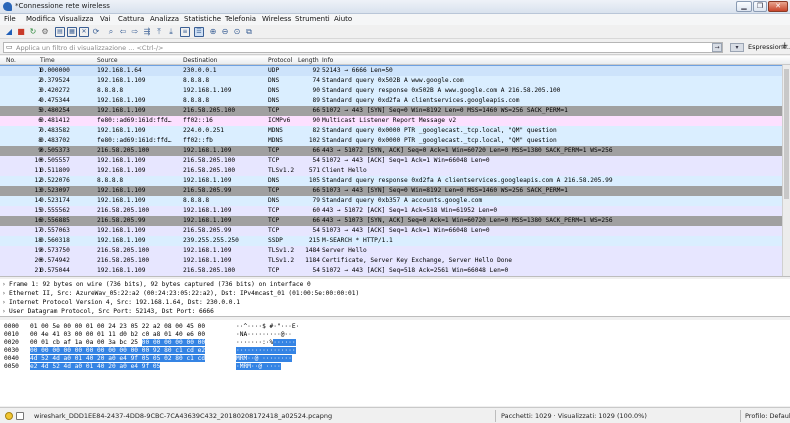 Image resolution: width=790 pixels, height=423 pixels. I want to click on column-time: Time, so click(47, 60).